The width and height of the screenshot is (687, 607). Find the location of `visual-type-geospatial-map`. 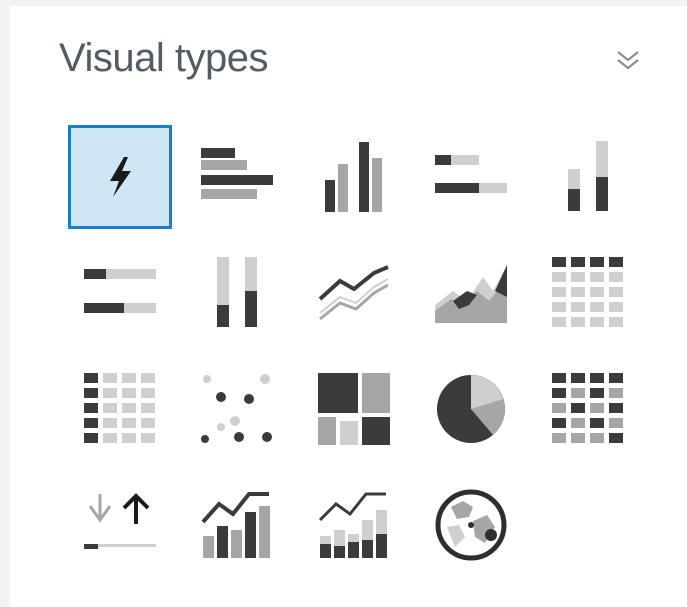

visual-type-geospatial-map is located at coordinates (471, 525).